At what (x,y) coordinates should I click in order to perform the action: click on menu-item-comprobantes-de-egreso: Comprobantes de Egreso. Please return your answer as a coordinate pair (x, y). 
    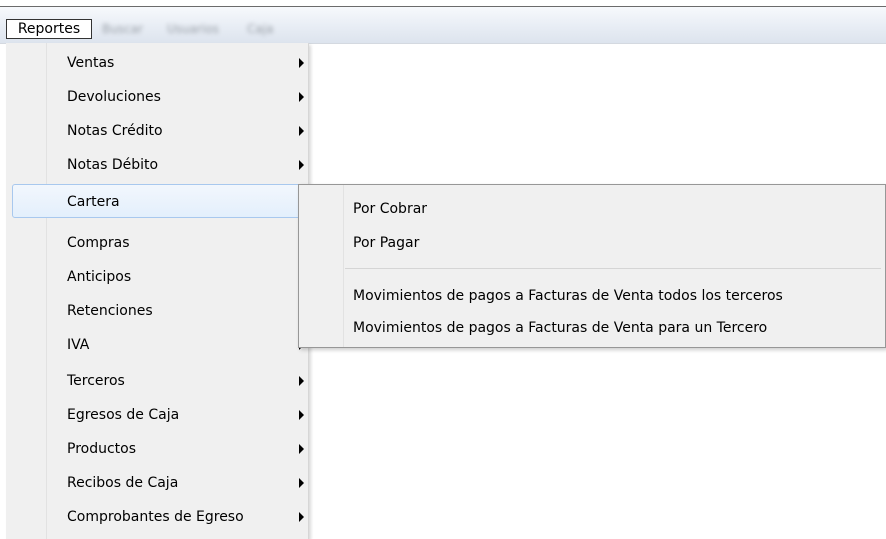
    Looking at the image, I should click on (159, 517).